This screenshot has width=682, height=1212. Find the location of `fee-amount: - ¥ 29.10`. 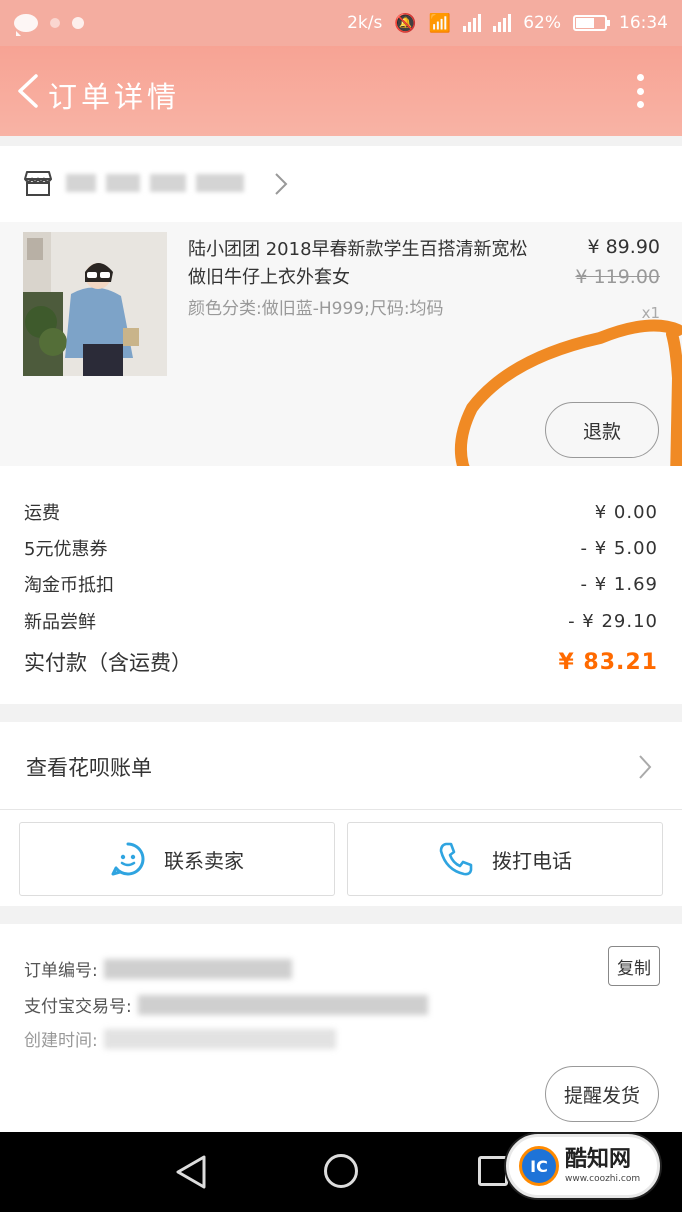

fee-amount: - ¥ 29.10 is located at coordinates (613, 621).